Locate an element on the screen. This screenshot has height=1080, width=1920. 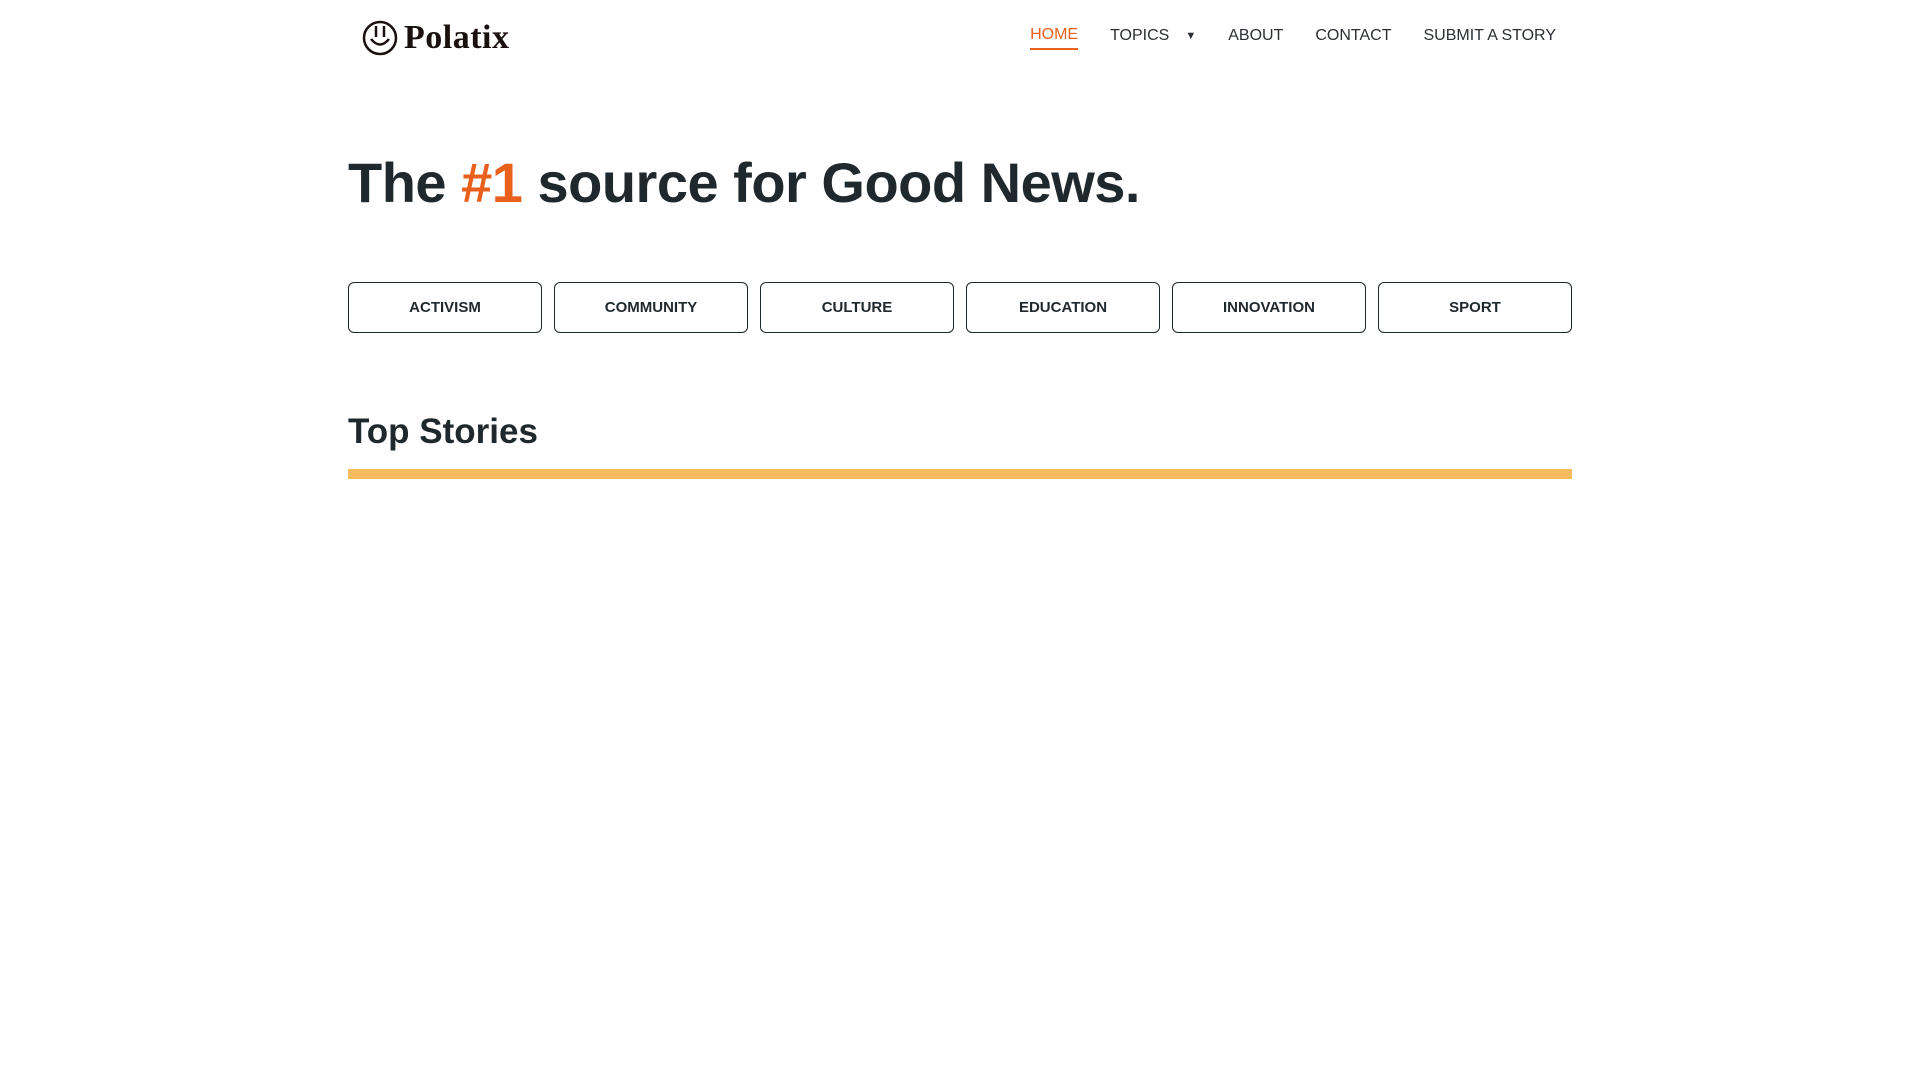
nav-about: ABOUT is located at coordinates (1255, 38).